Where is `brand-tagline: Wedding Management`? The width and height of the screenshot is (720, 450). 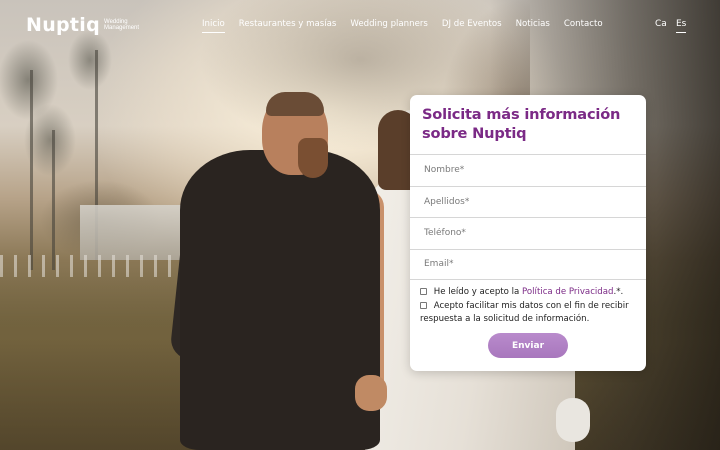
brand-tagline: Wedding Management is located at coordinates (121, 25).